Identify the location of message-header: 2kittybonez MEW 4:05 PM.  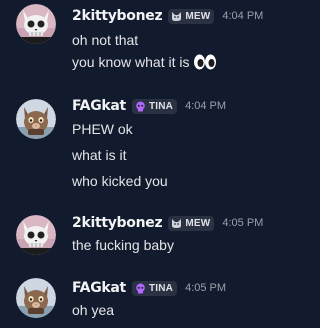
(167, 223).